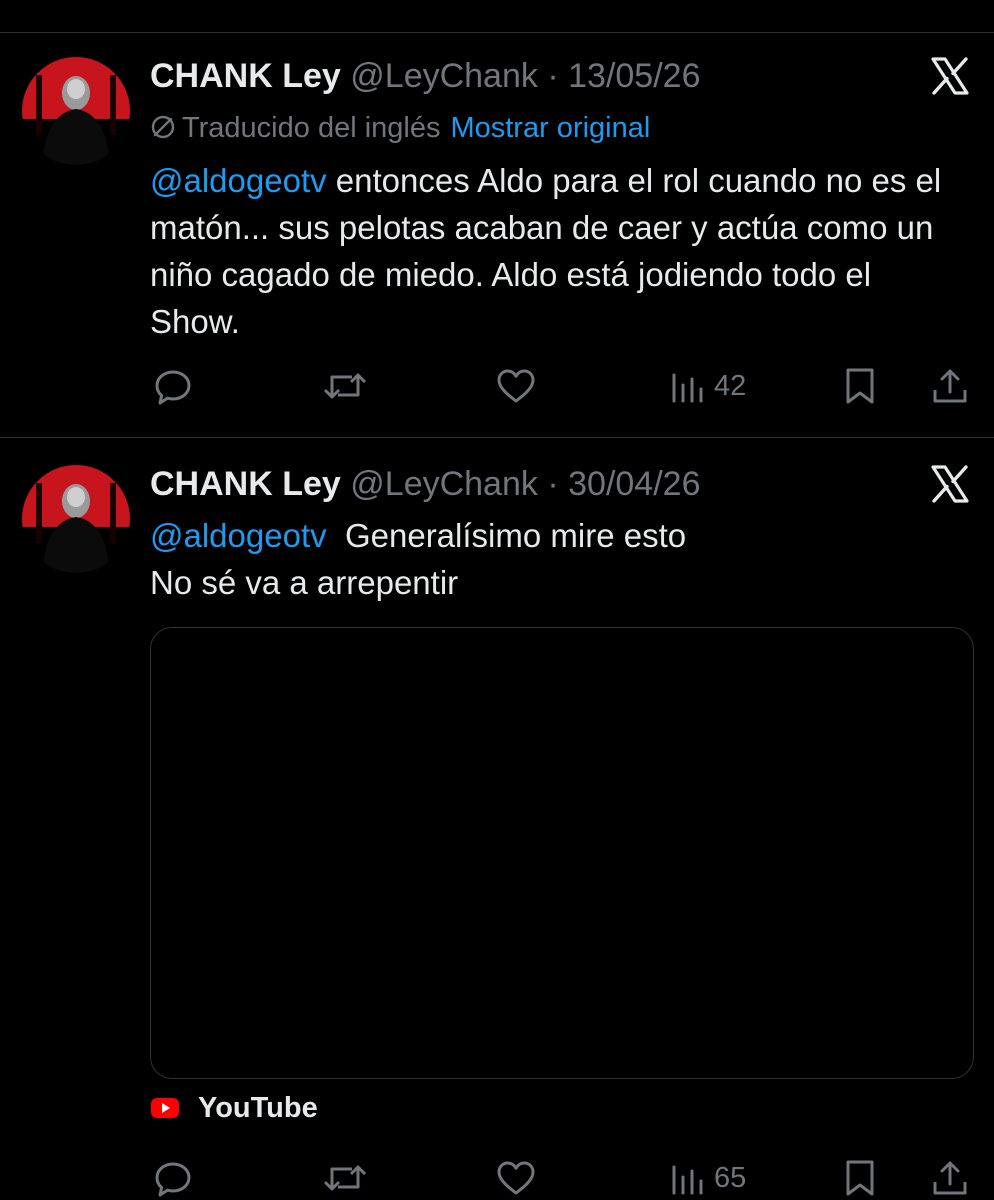 The width and height of the screenshot is (994, 1200). I want to click on views-button: 42, so click(708, 386).